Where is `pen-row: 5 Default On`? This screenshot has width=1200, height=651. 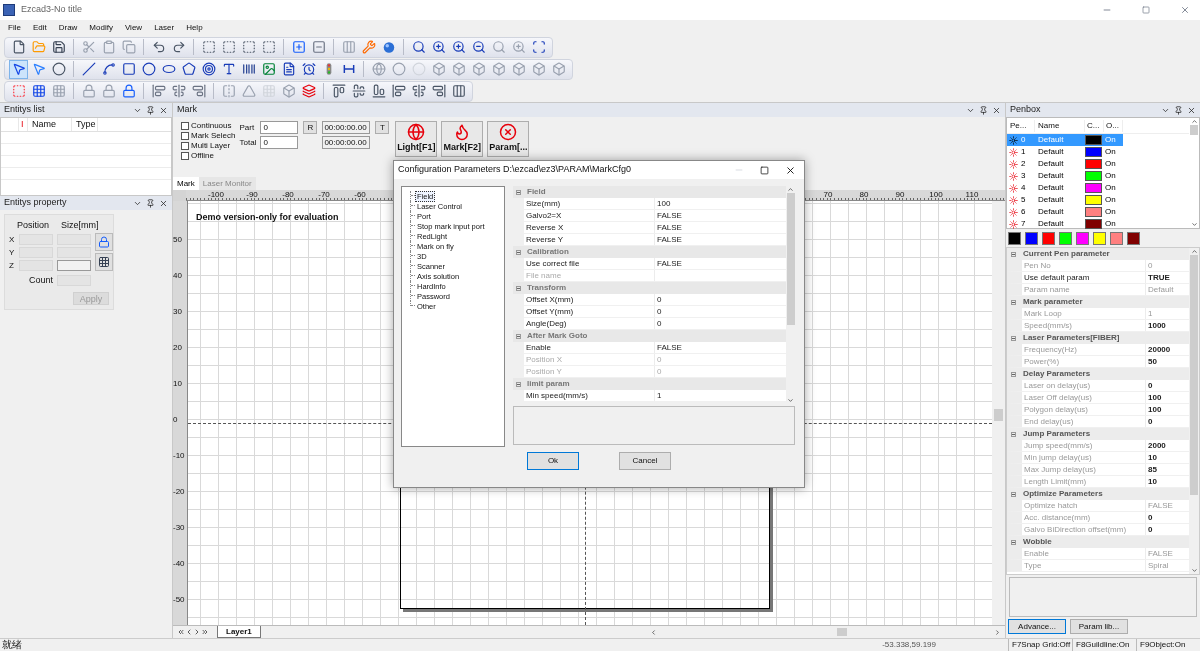
pen-row: 5 Default On is located at coordinates (1065, 200).